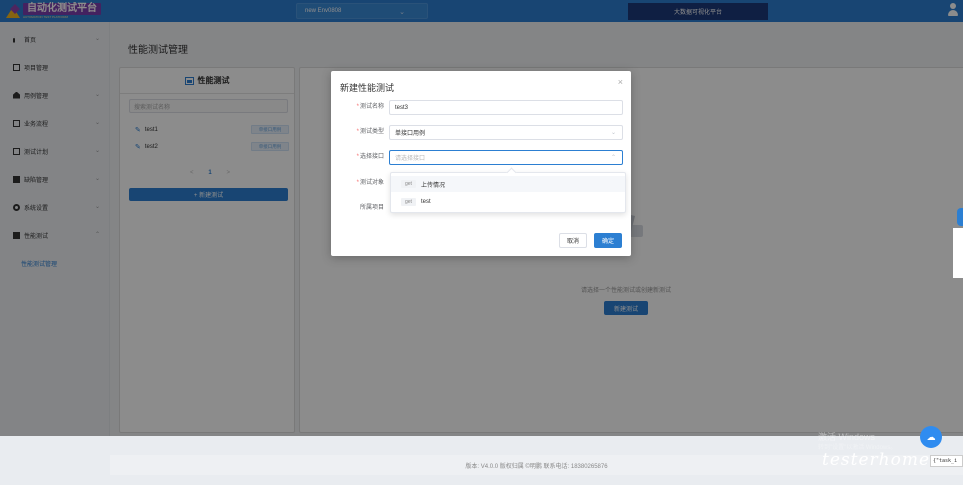 Image resolution: width=963 pixels, height=485 pixels. What do you see at coordinates (931, 437) in the screenshot?
I see `cloud-icon: ☁` at bounding box center [931, 437].